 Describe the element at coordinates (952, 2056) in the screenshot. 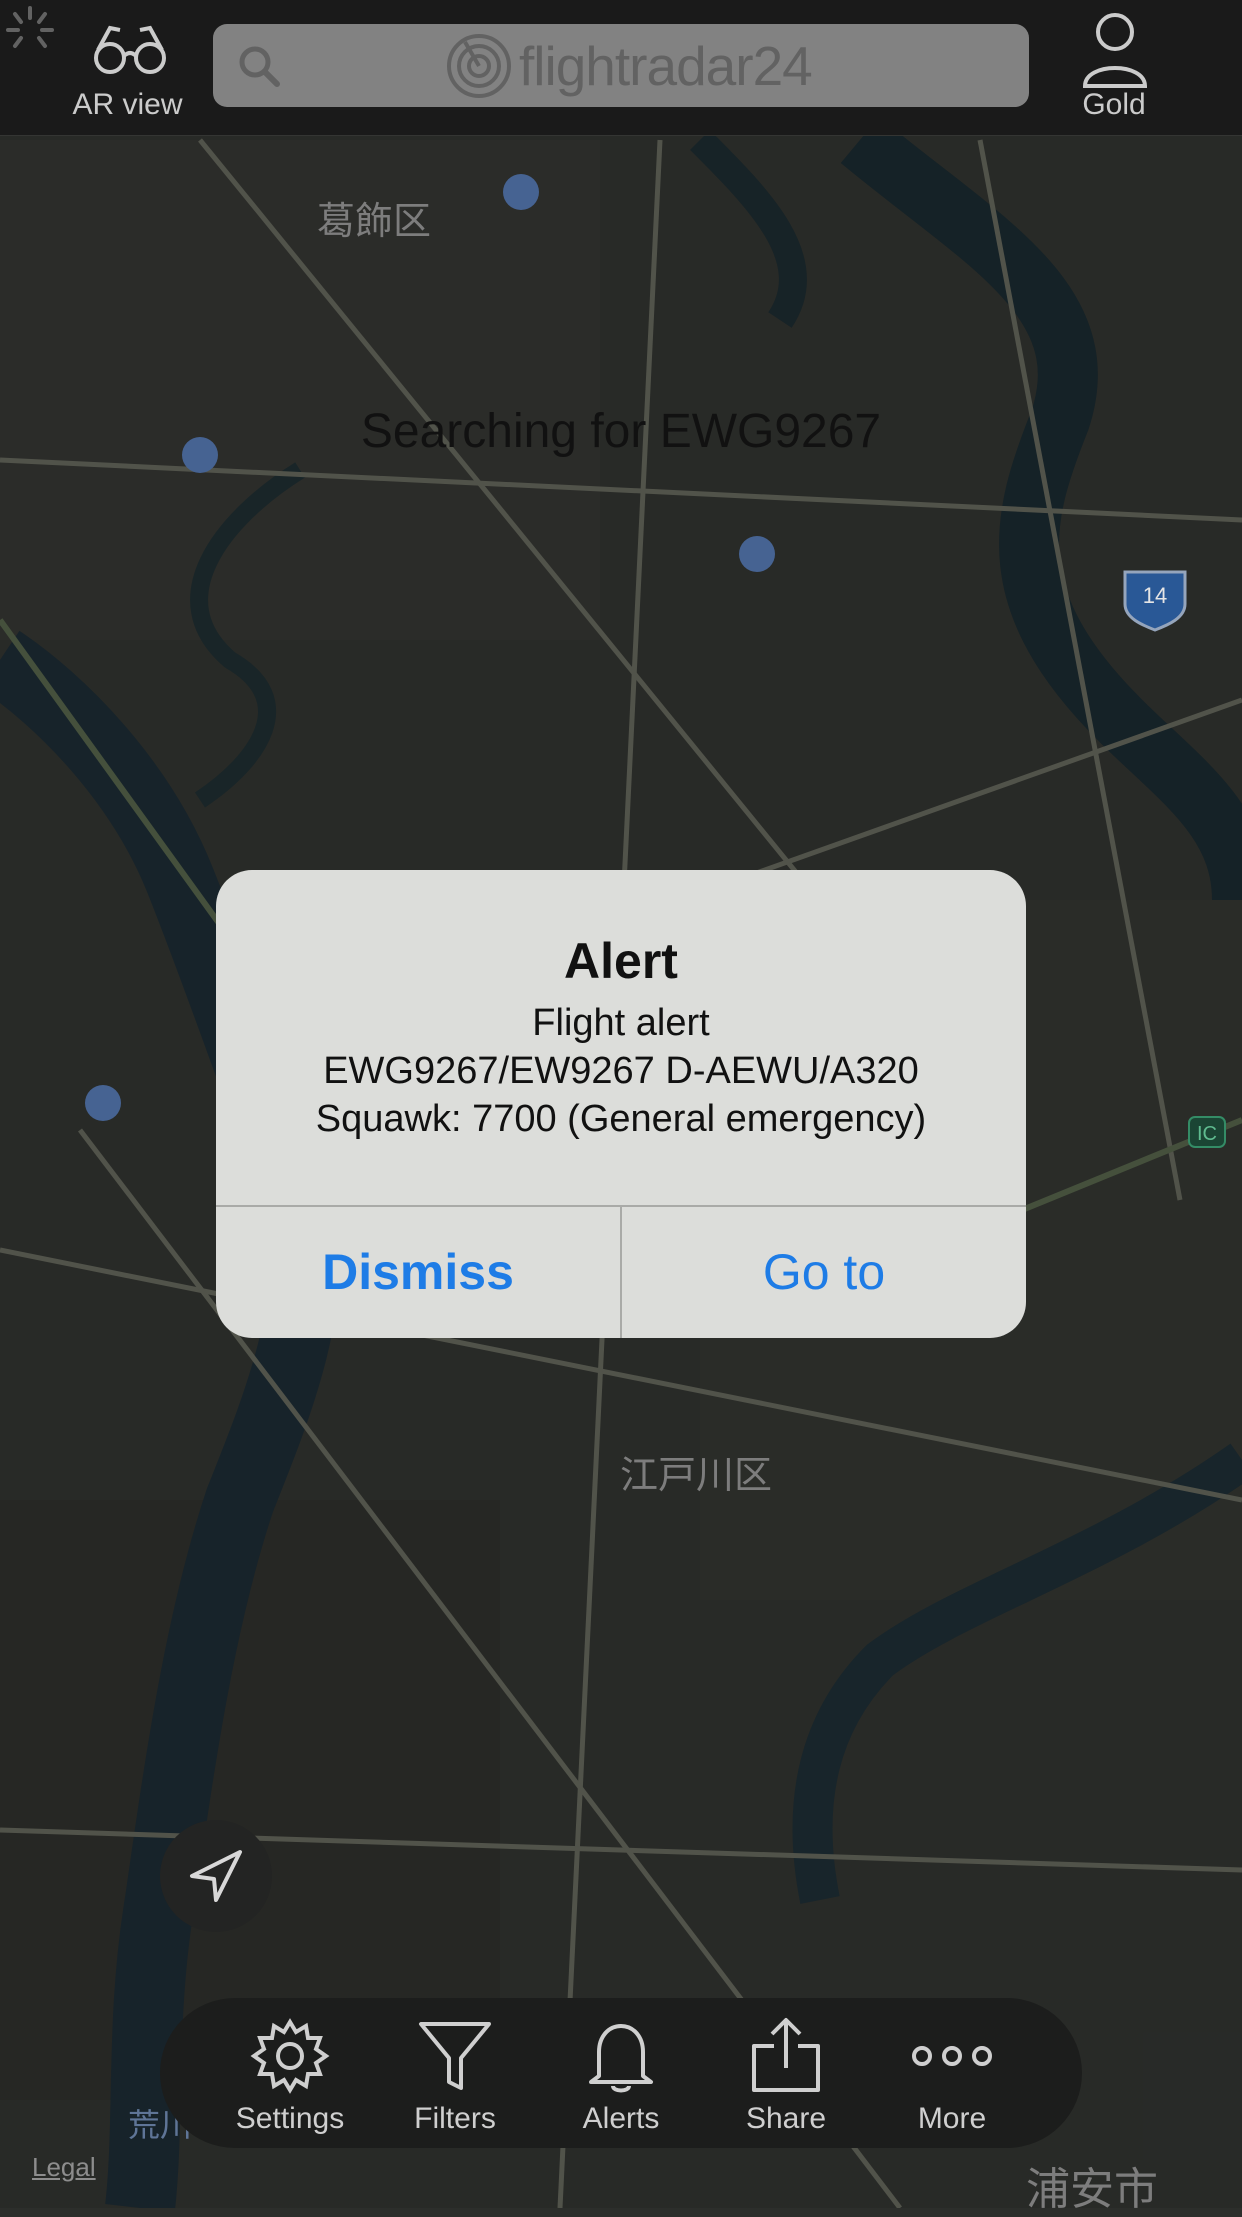

I see `more-icon` at that location.